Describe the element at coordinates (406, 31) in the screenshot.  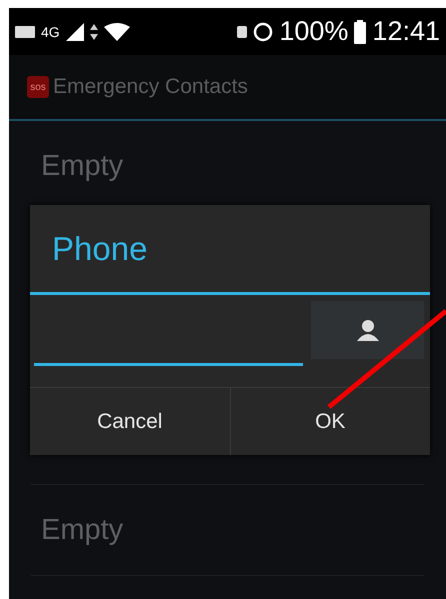
I see `clock-time: 12:41` at that location.